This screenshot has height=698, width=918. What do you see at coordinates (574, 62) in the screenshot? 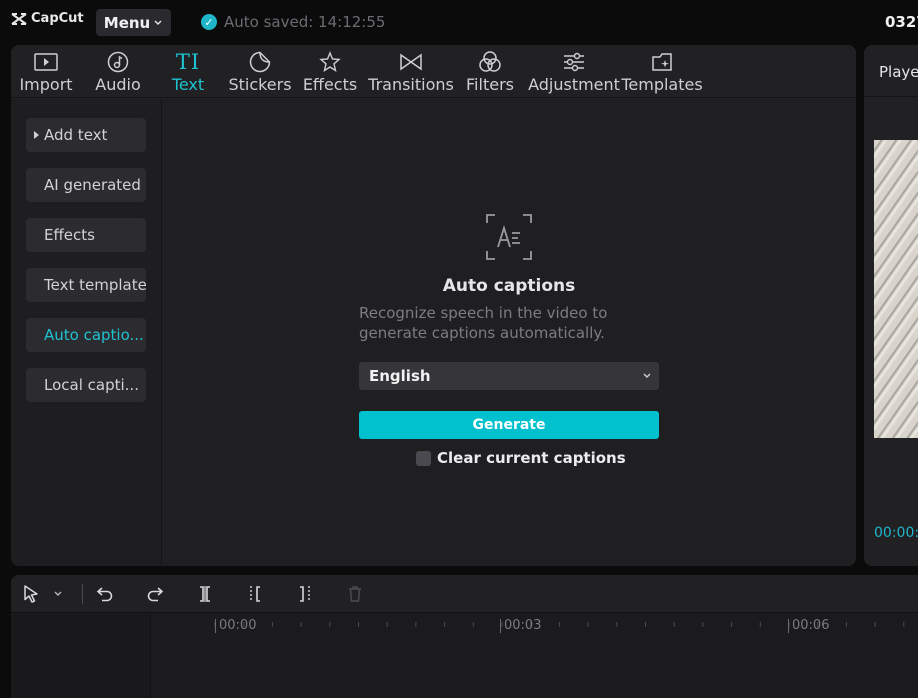
I see `adjustment-icon` at bounding box center [574, 62].